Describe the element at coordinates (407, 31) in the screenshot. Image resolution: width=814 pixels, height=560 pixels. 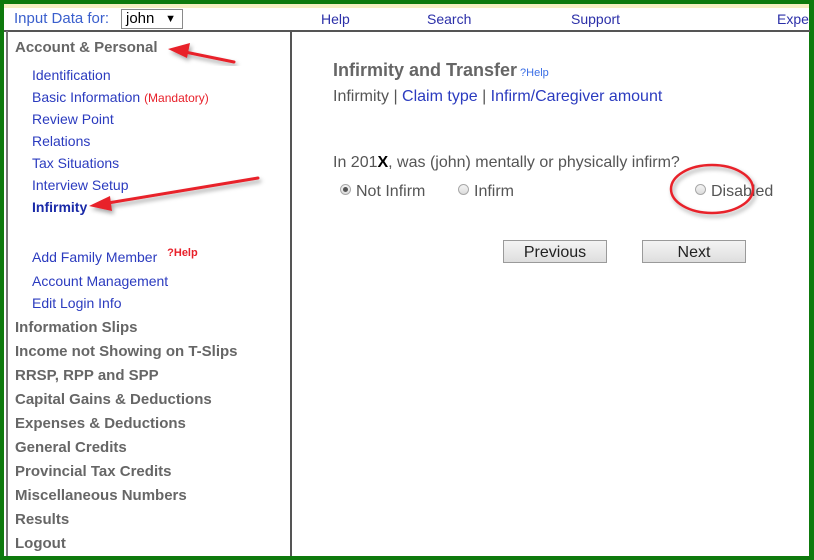
I see `header-divider` at that location.